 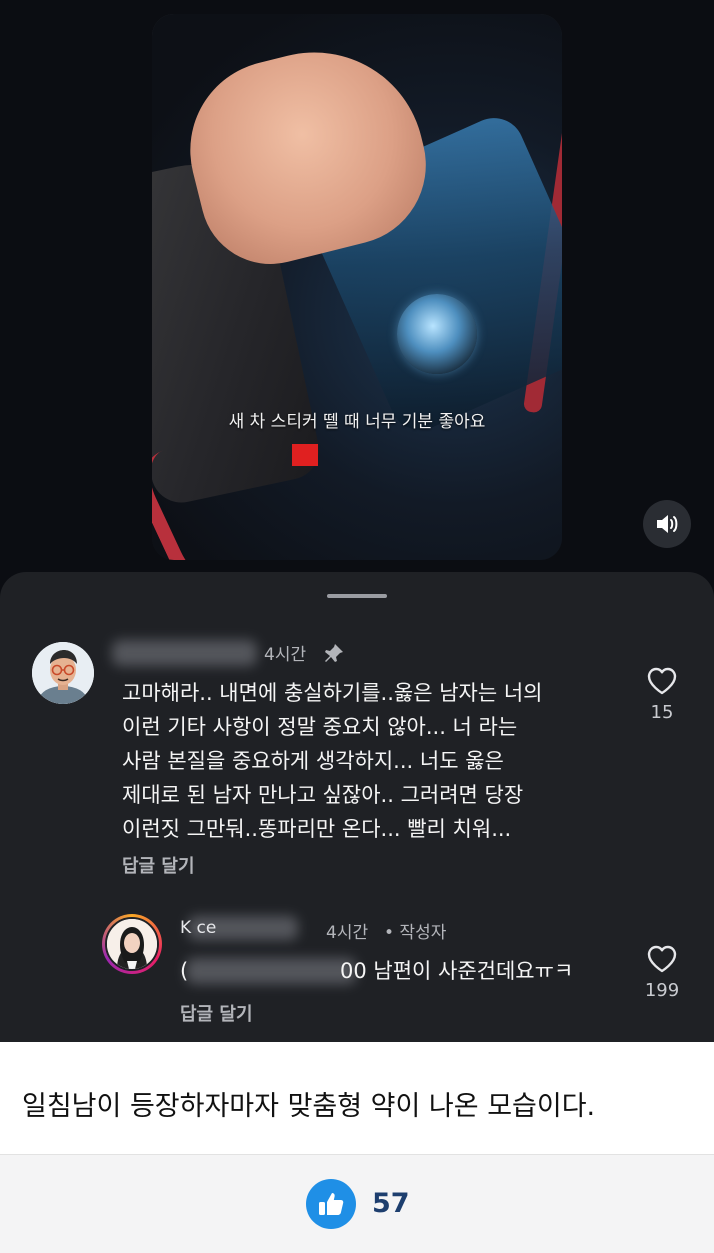 What do you see at coordinates (357, 422) in the screenshot?
I see `video-caption: 새 차 스티커 뗄 때 너무 기분 좋아요` at bounding box center [357, 422].